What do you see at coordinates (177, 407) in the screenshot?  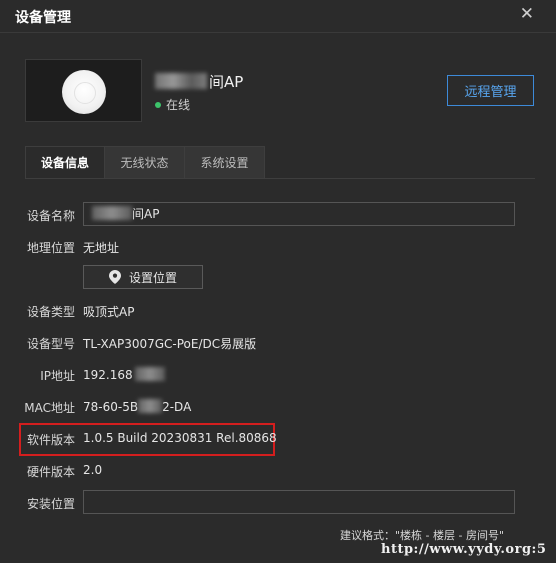 I see `mac-address-suffix: 2-DA` at bounding box center [177, 407].